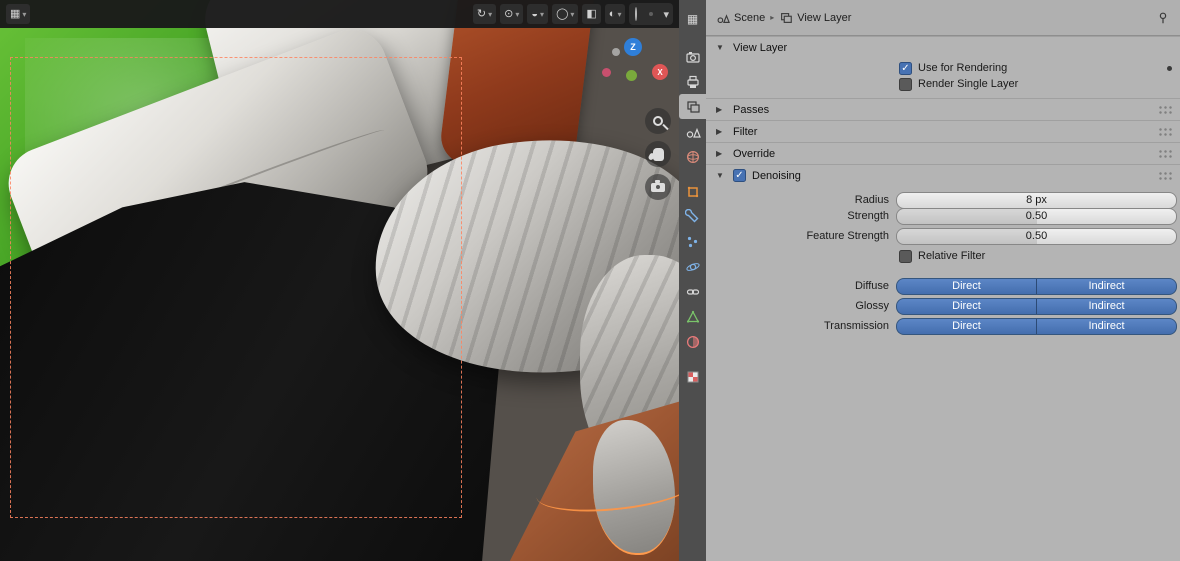 Image resolution: width=1180 pixels, height=561 pixels. I want to click on xray-icon: ◧, so click(591, 13).